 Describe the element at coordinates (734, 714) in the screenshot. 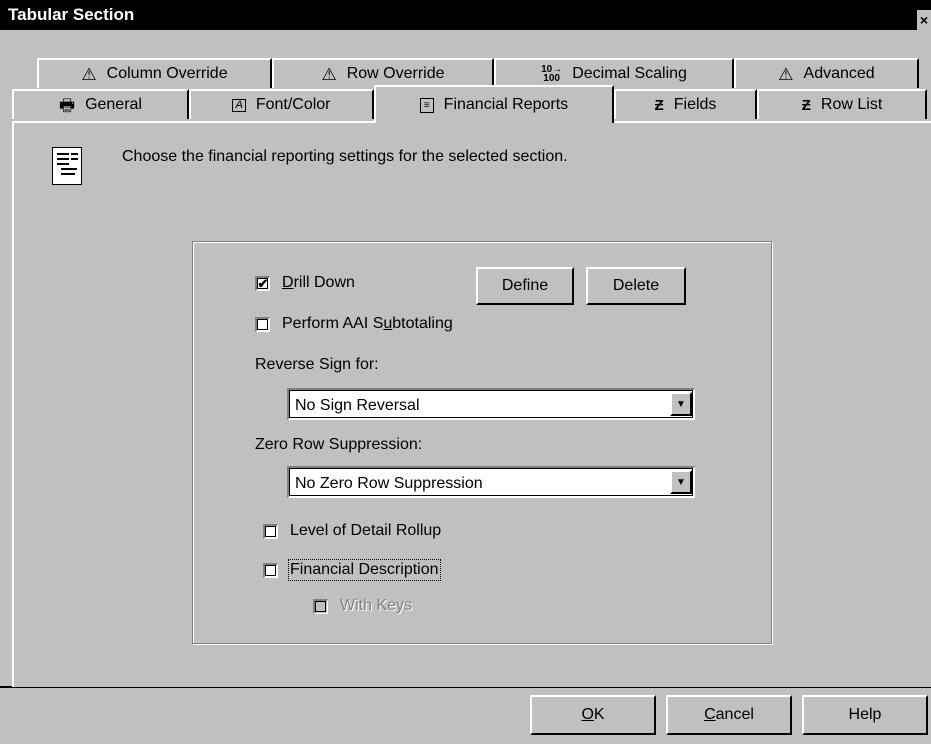

I see `cancel-label-rest: ancel` at that location.